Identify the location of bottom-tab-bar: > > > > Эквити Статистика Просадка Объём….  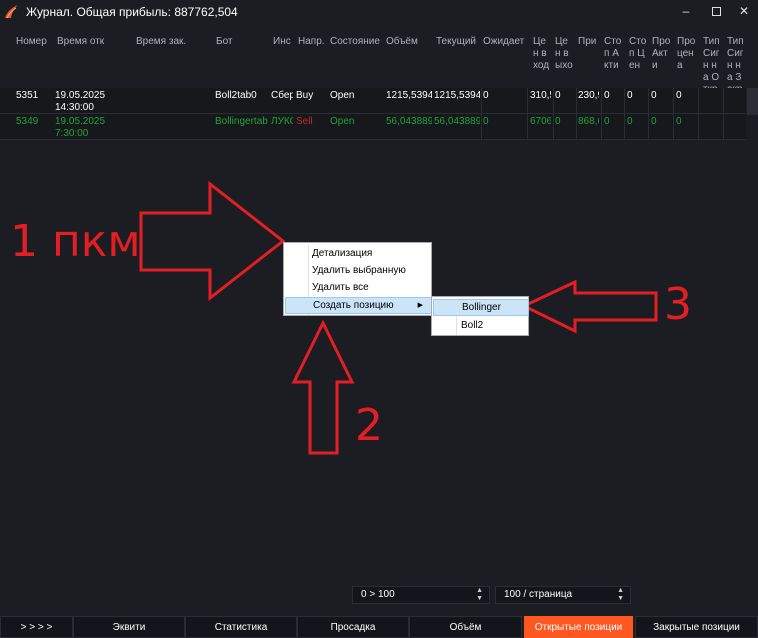
(379, 627).